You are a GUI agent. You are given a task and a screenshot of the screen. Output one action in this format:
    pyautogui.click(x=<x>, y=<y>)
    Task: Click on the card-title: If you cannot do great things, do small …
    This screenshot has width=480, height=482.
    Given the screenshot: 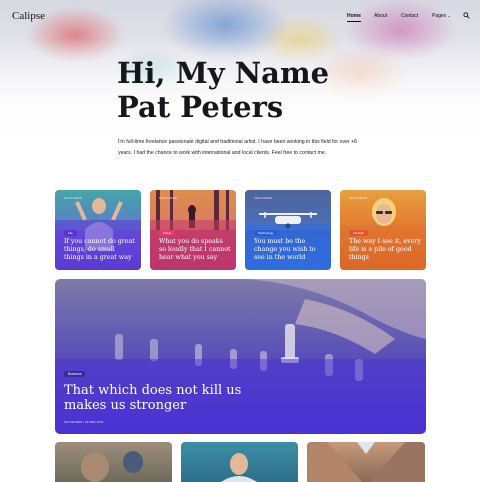 What is the action you would take?
    pyautogui.click(x=100, y=249)
    